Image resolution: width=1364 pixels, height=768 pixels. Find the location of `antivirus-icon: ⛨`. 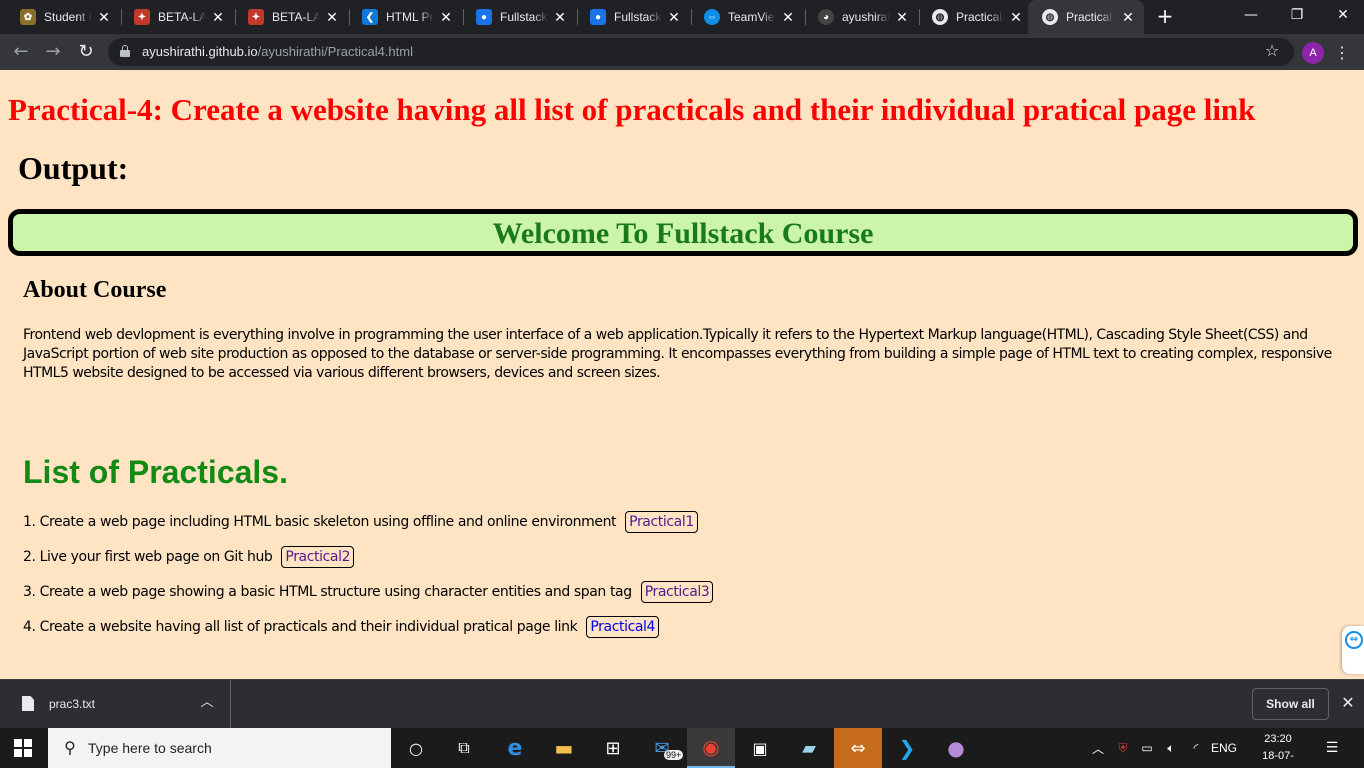

antivirus-icon: ⛨ is located at coordinates (1123, 748).